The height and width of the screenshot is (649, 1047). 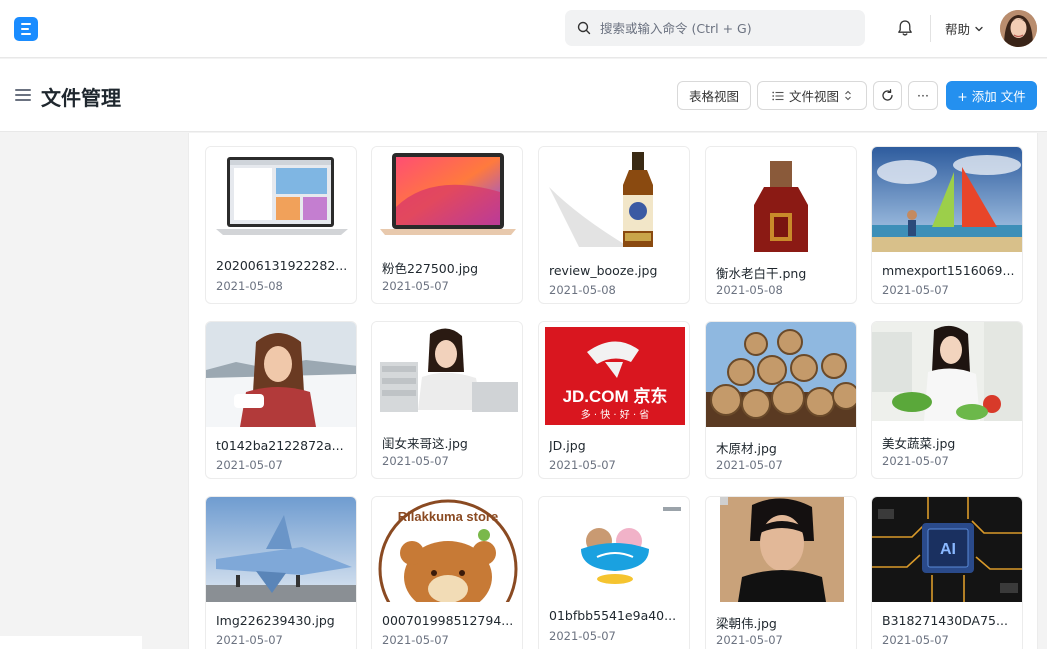 What do you see at coordinates (958, 29) in the screenshot?
I see `help-label: 帮助` at bounding box center [958, 29].